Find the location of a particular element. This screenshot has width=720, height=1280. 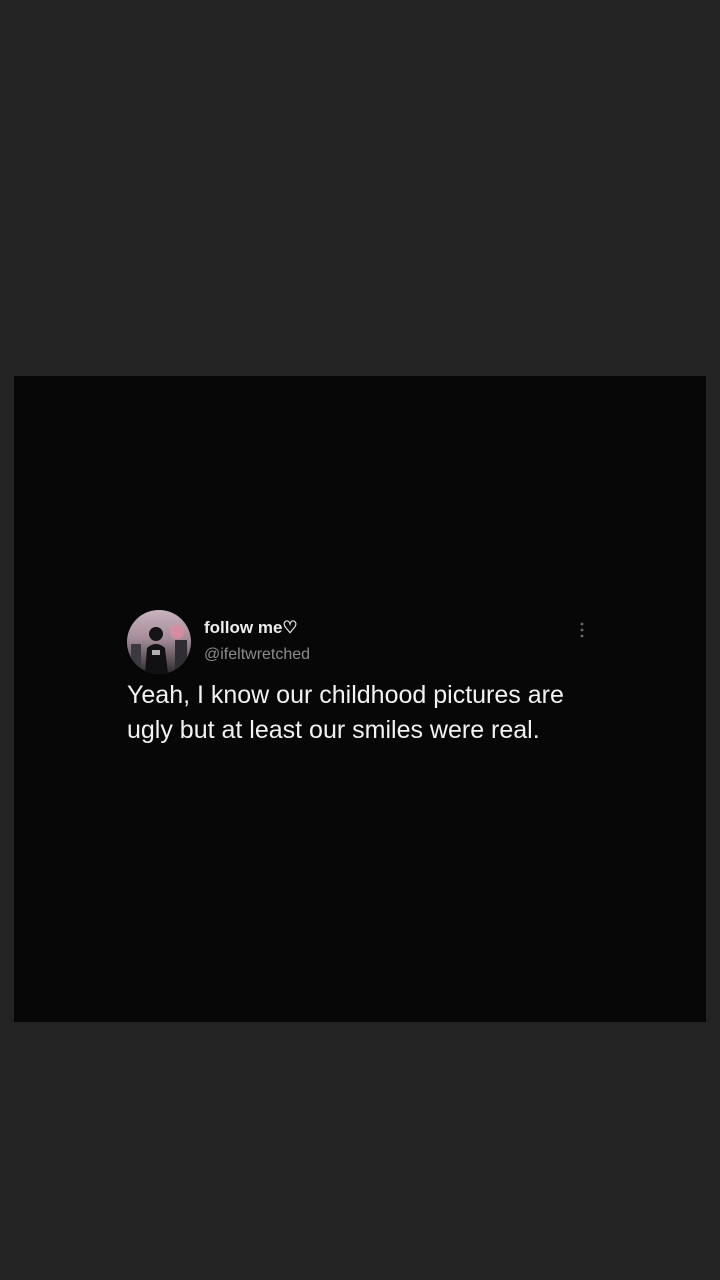

avatar is located at coordinates (159, 642).